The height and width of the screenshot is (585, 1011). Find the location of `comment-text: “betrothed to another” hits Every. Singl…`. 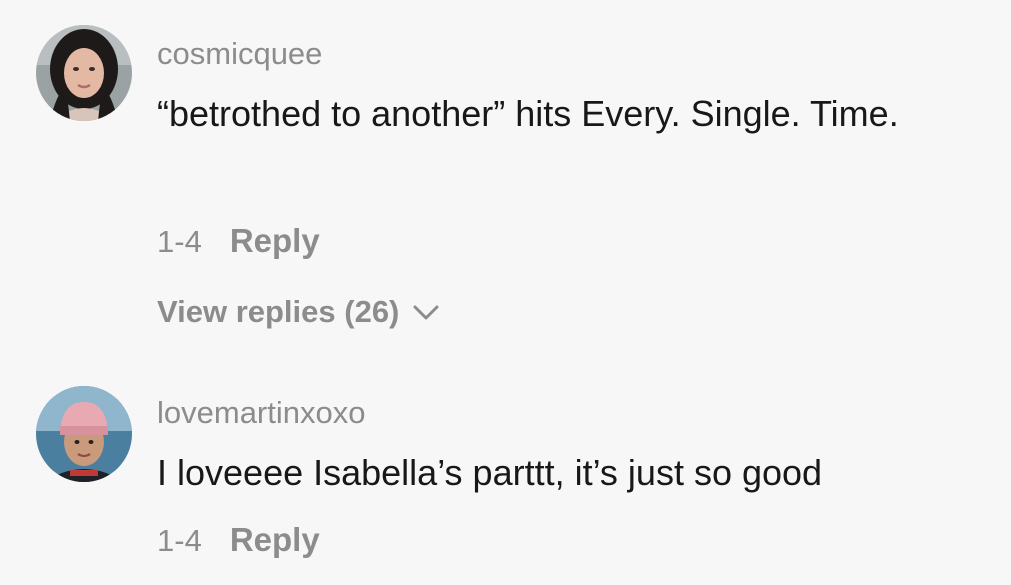

comment-text: “betrothed to another” hits Every. Singl… is located at coordinates (528, 113).